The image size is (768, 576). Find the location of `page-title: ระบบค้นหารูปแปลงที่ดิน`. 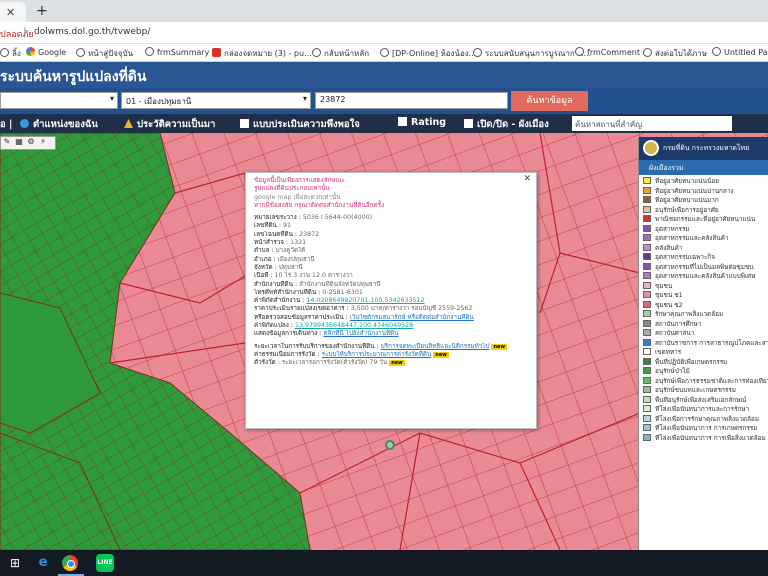

page-title: ระบบค้นหารูปแปลงที่ดิน is located at coordinates (73, 77).